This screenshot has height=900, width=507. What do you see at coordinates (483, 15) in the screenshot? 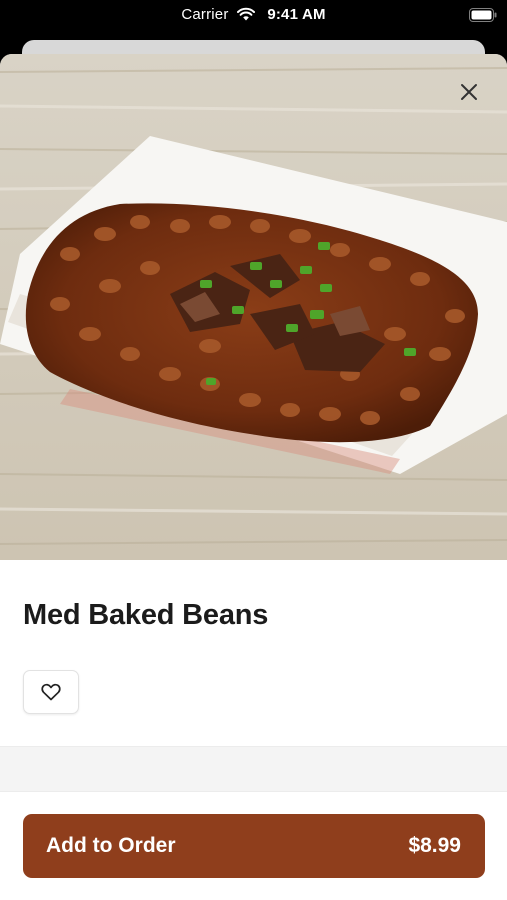
I see `battery-icon` at bounding box center [483, 15].